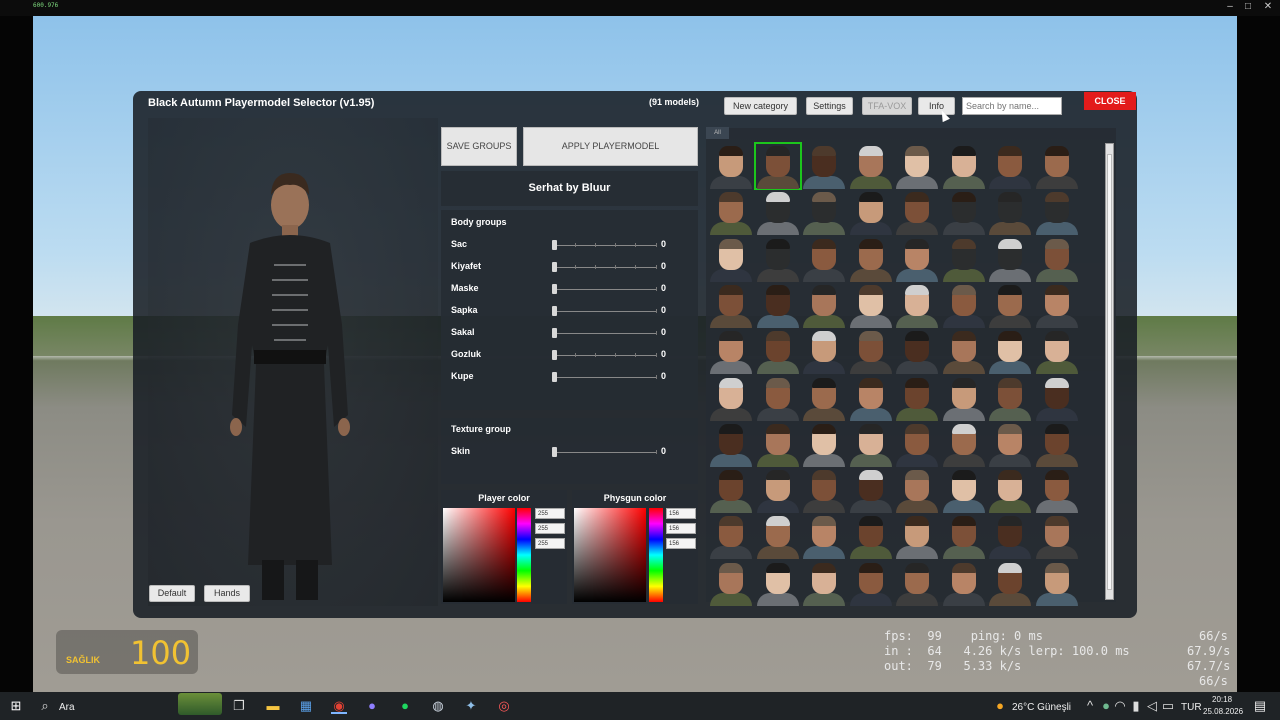  I want to click on model-grid-scrollbar, so click(1109, 371).